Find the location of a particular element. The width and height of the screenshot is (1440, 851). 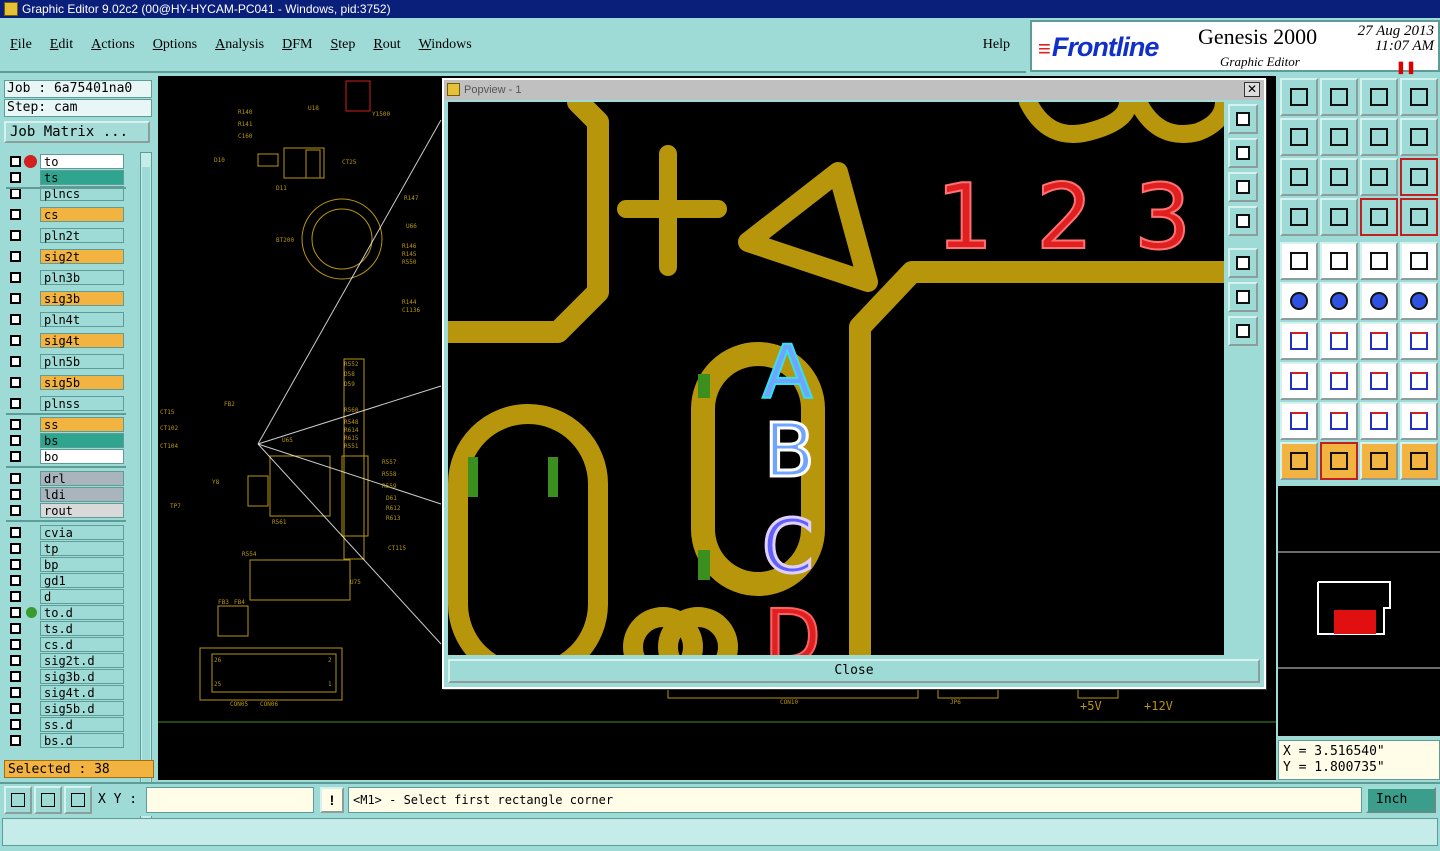

layer-name: sig5b.d is located at coordinates (82, 708).